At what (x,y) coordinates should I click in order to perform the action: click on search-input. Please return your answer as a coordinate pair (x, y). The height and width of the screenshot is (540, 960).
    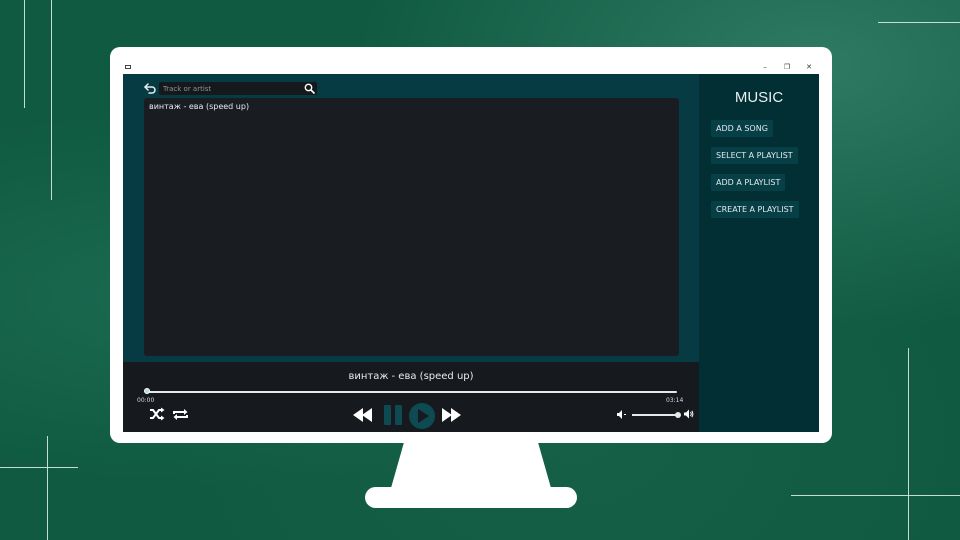
    Looking at the image, I should click on (232, 88).